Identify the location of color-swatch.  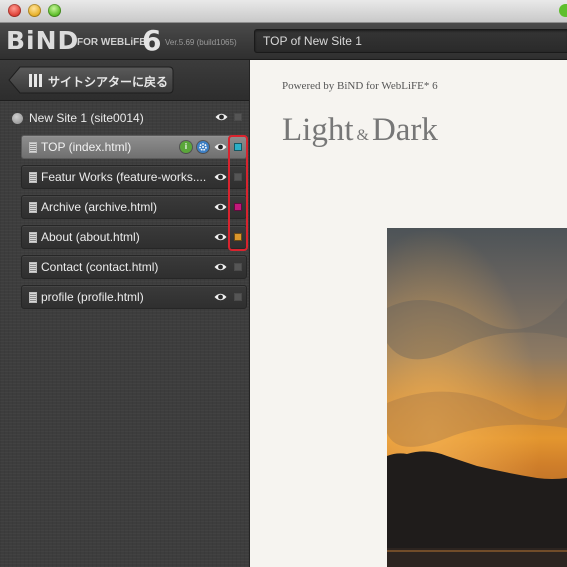
(238, 117).